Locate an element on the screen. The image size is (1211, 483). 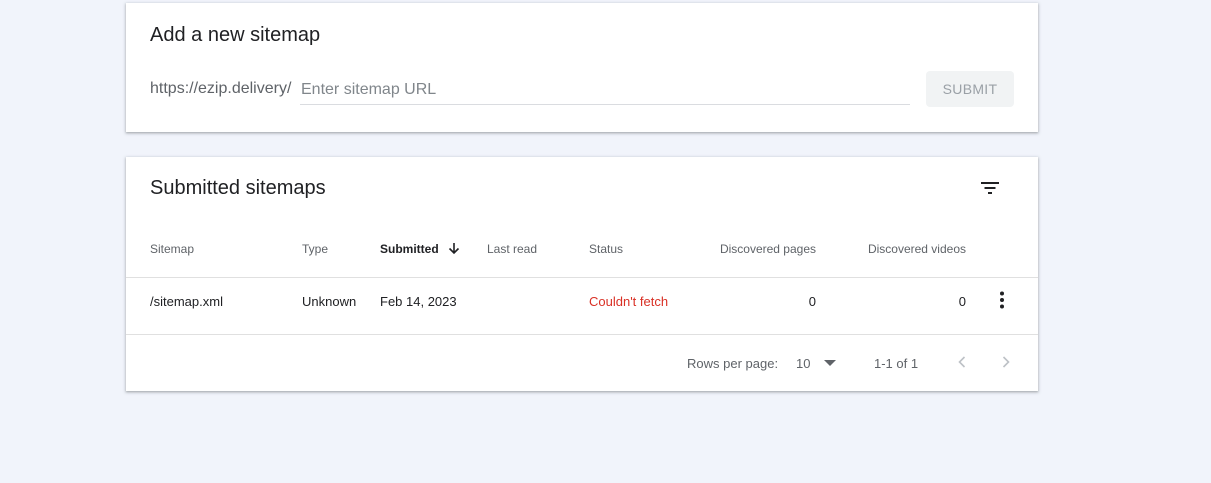
cell-submitted: Feb 14, 2023 is located at coordinates (418, 301).